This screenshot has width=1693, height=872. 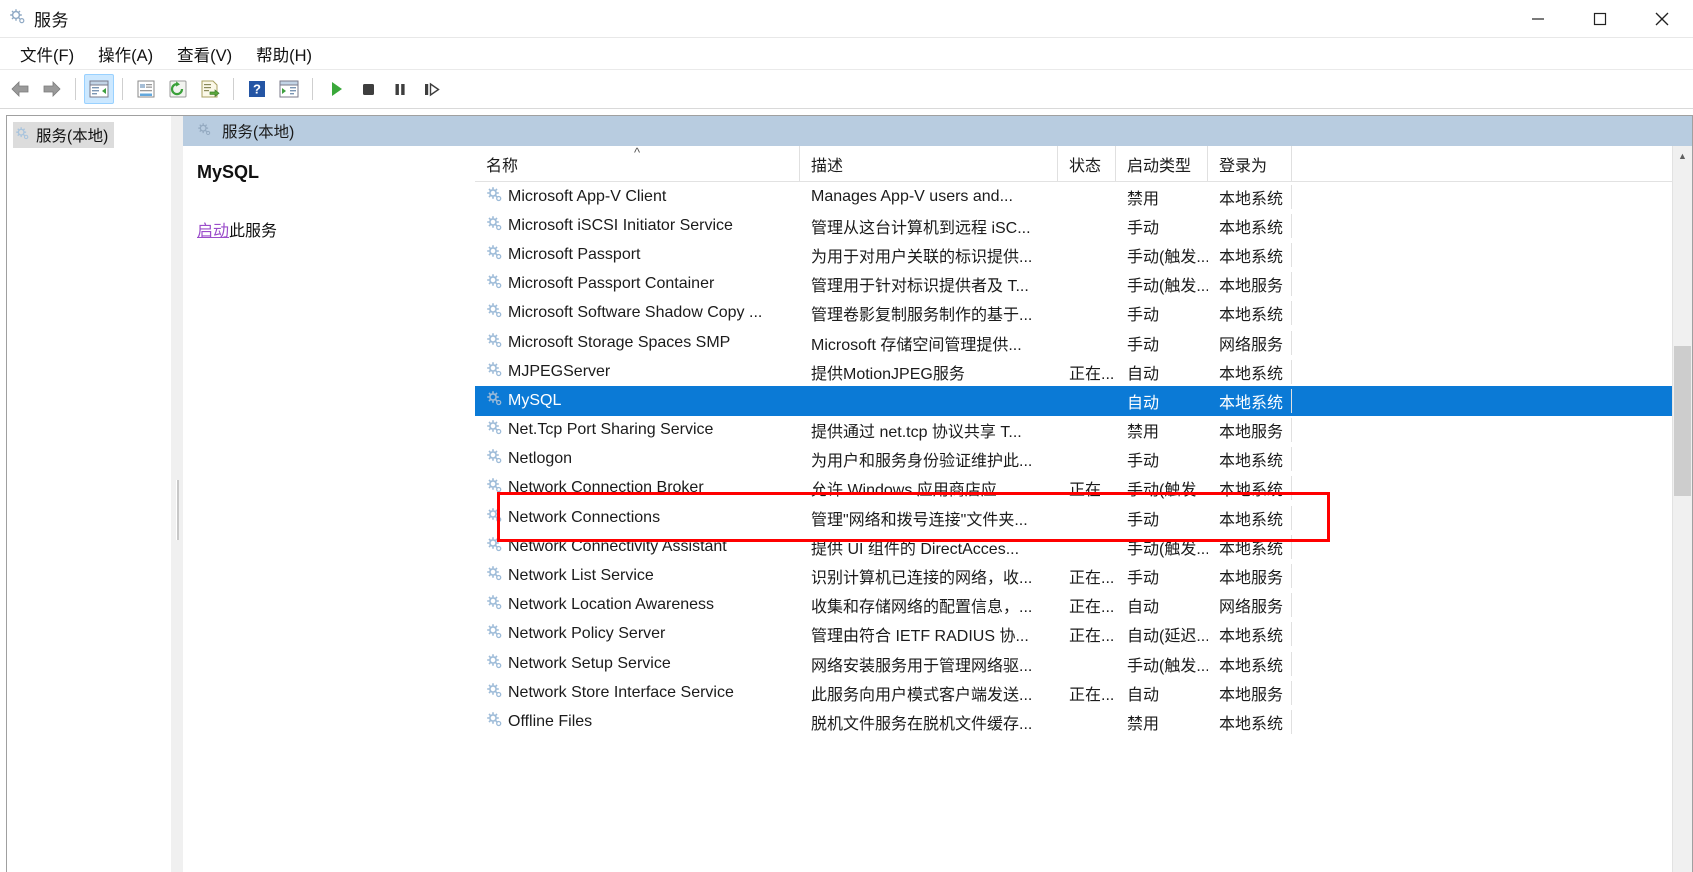 I want to click on service-name-label: Network Connectivity Assistant, so click(x=617, y=546).